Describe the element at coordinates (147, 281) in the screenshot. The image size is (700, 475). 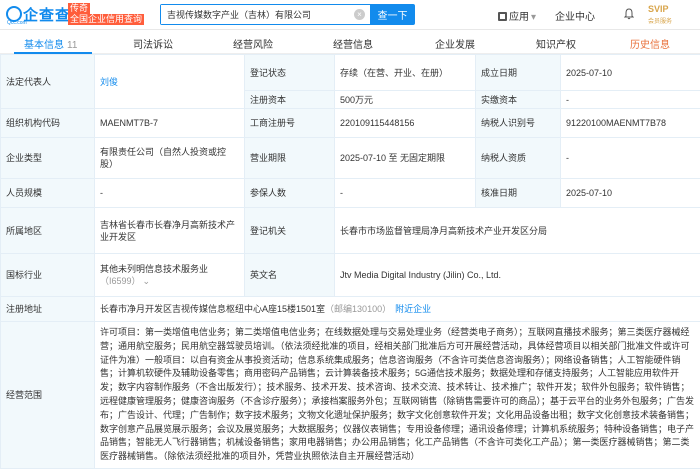
I see `chevron-down-icon: ⌄` at that location.